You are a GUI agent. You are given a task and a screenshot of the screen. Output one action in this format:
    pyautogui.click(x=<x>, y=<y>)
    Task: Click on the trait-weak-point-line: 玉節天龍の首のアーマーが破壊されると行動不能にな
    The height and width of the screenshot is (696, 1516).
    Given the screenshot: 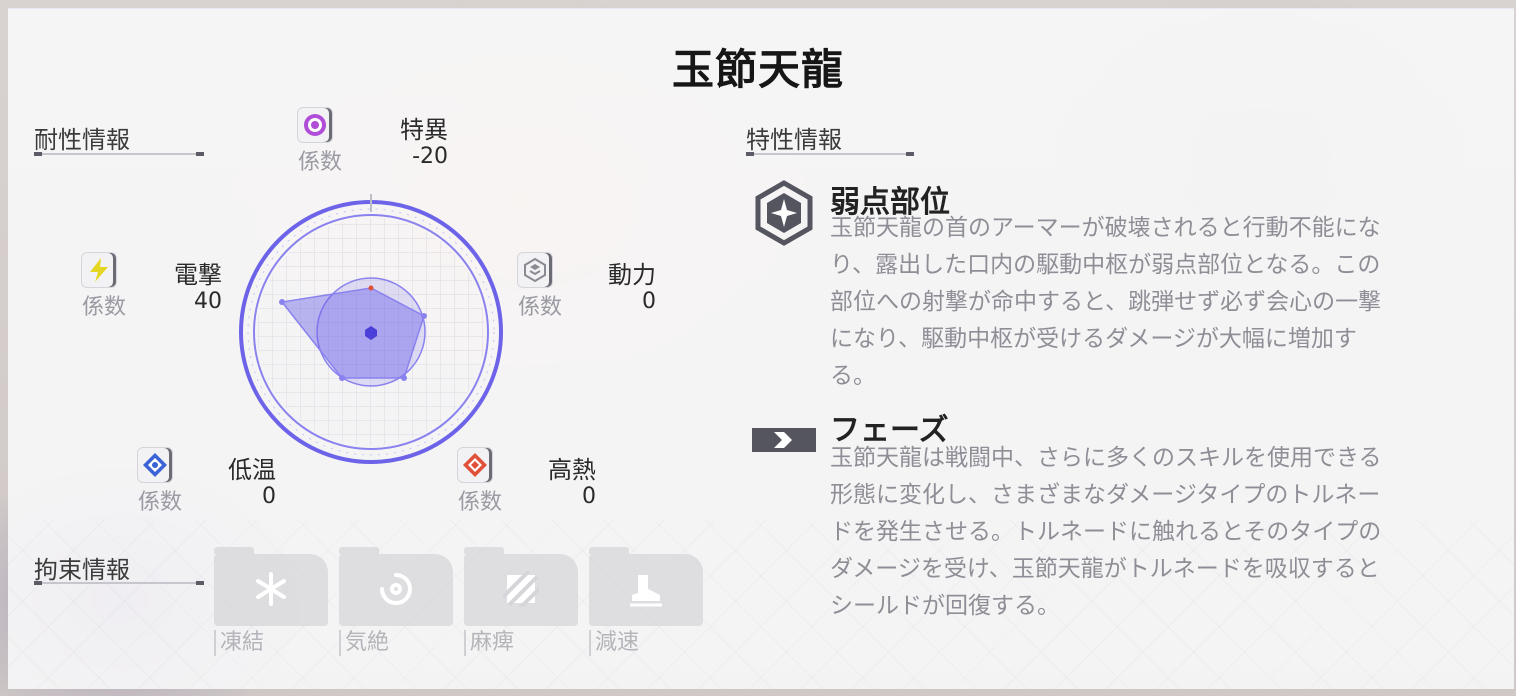 What is the action you would take?
    pyautogui.click(x=1105, y=228)
    